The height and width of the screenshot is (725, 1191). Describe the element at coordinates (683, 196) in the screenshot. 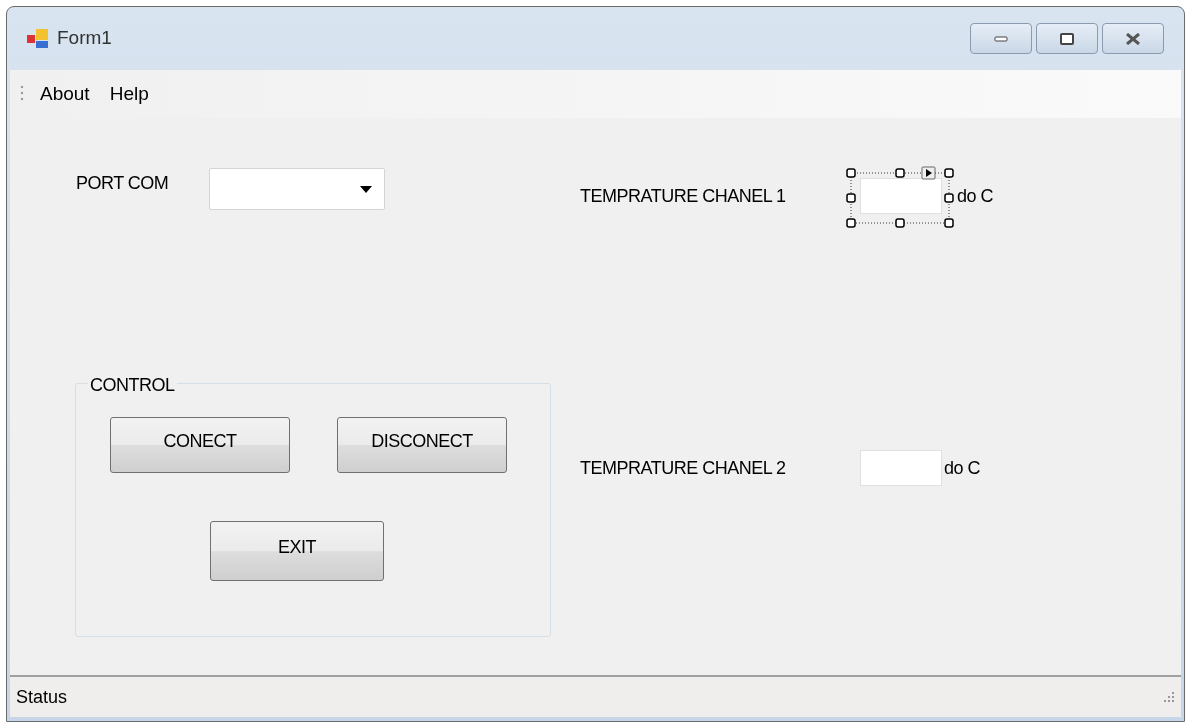

I see `channel-label: TEMPRATURE CHANEL 1` at that location.